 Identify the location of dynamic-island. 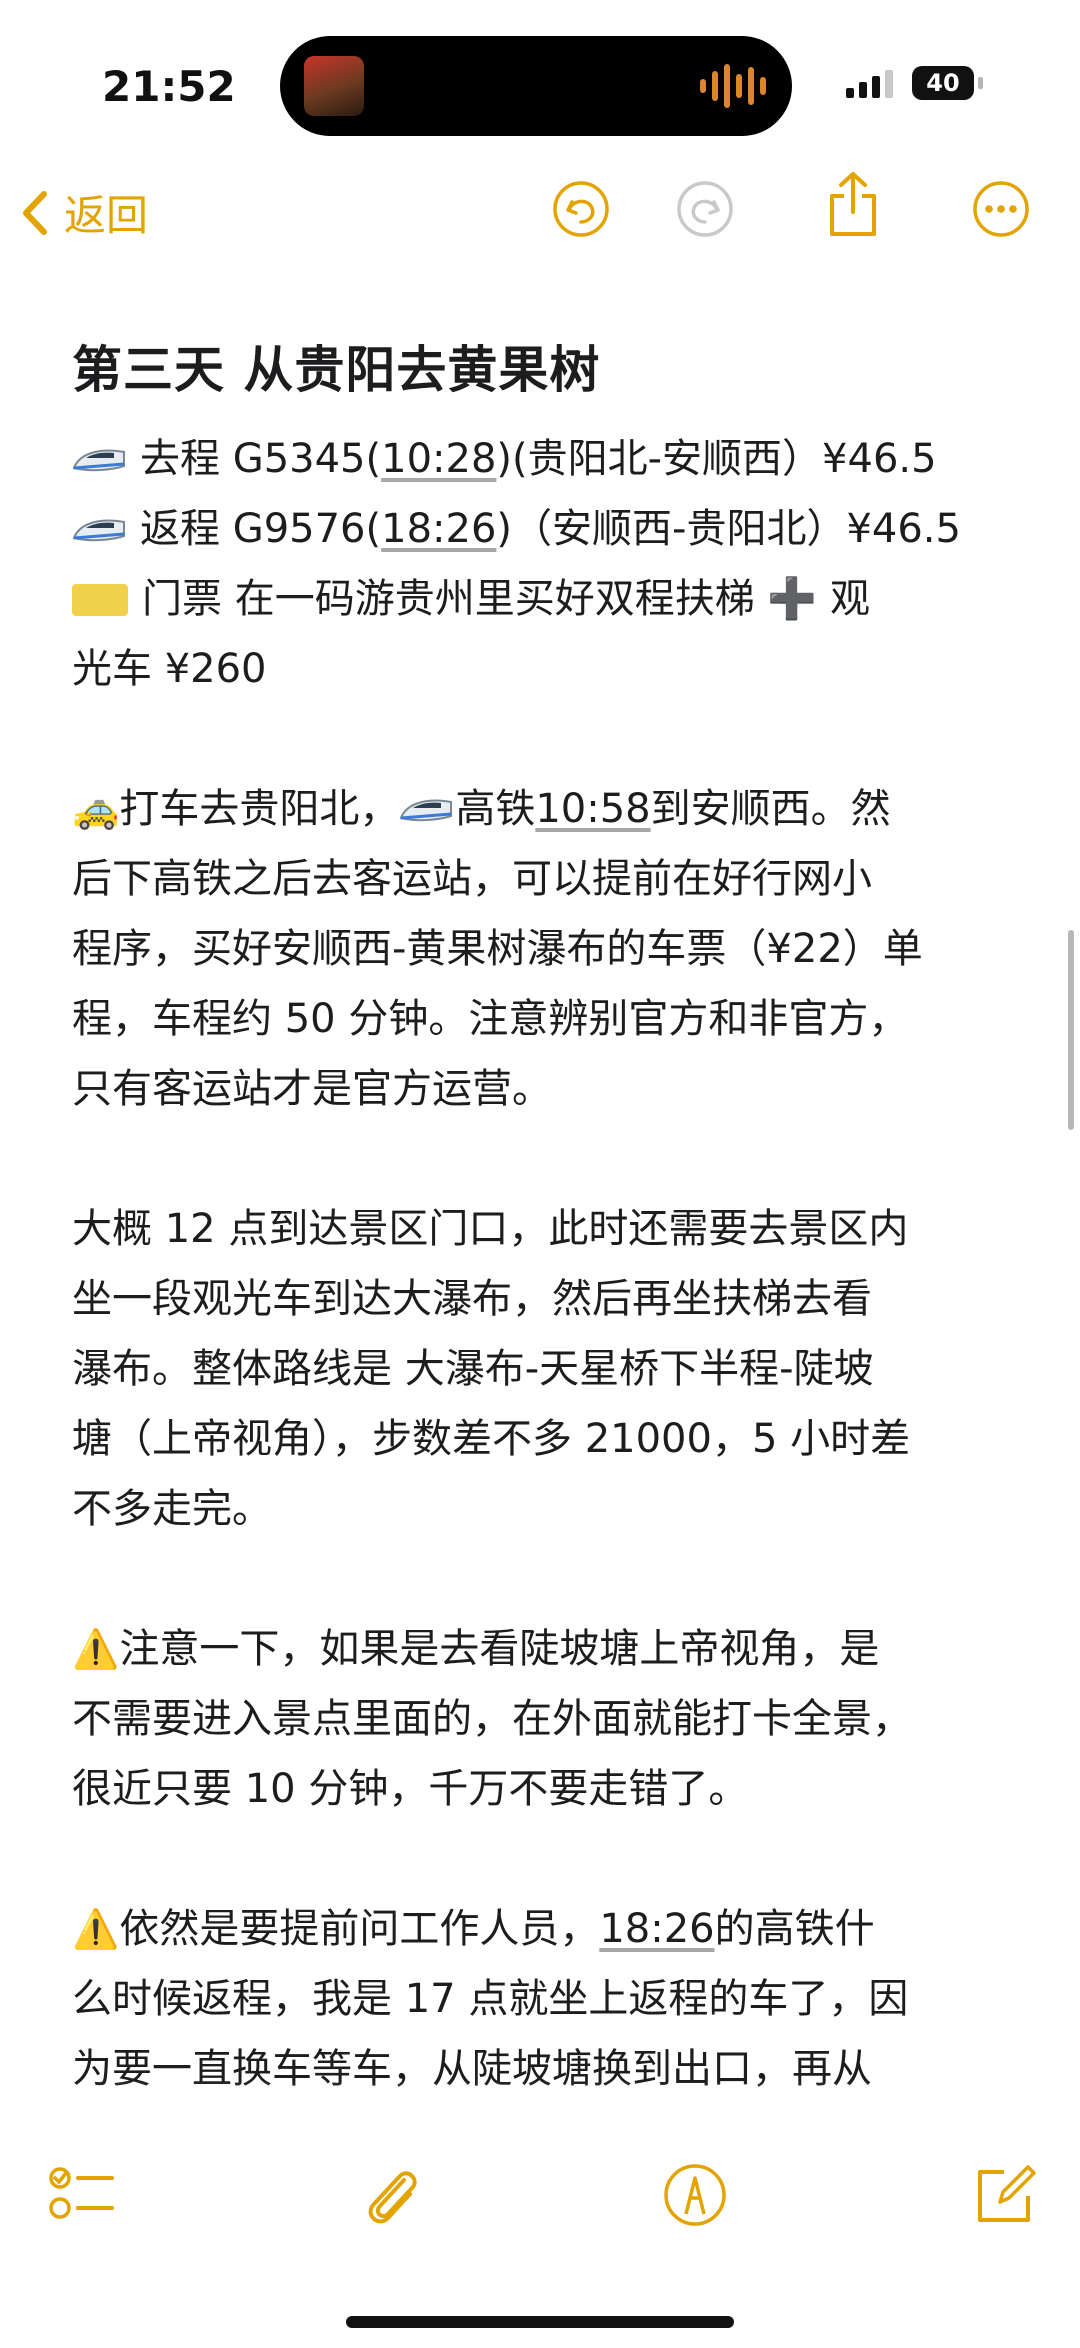
(536, 86).